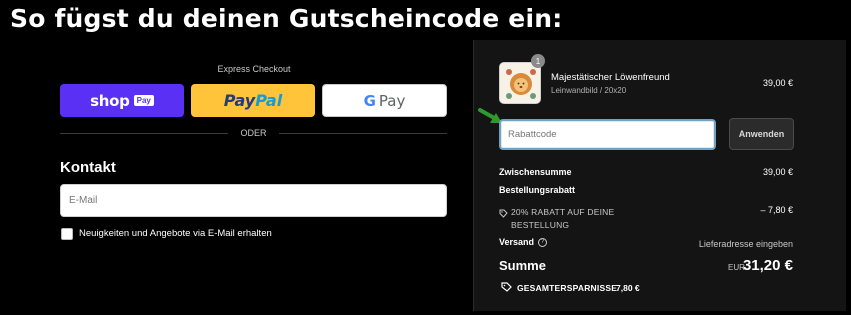 This screenshot has width=851, height=315. What do you see at coordinates (563, 218) in the screenshot?
I see `promo-description: 20% RABATT AUF DEINE BESTELLUNG` at bounding box center [563, 218].